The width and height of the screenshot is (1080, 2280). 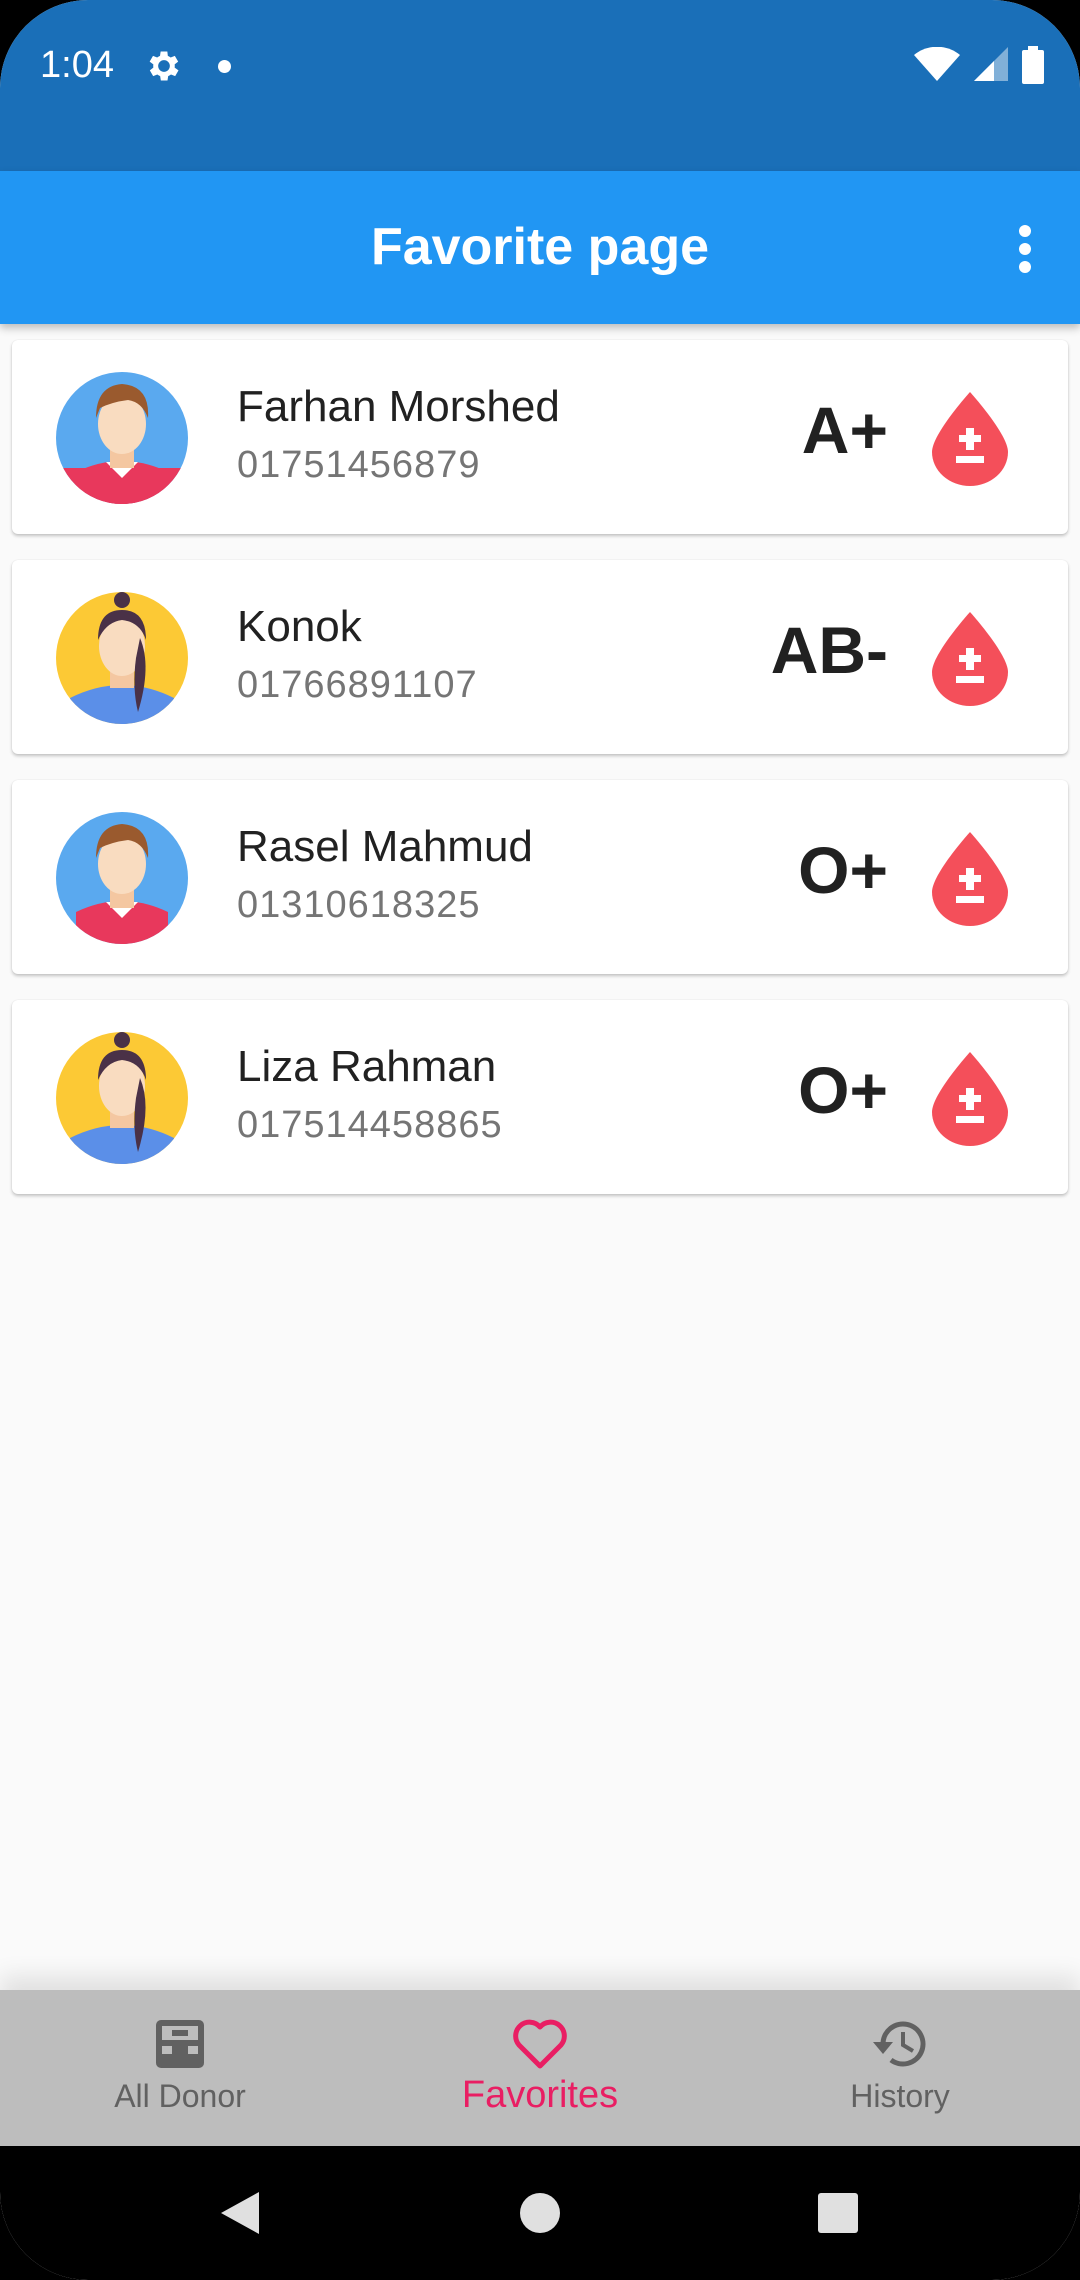 What do you see at coordinates (540, 85) in the screenshot?
I see `status-bar: 1:04` at bounding box center [540, 85].